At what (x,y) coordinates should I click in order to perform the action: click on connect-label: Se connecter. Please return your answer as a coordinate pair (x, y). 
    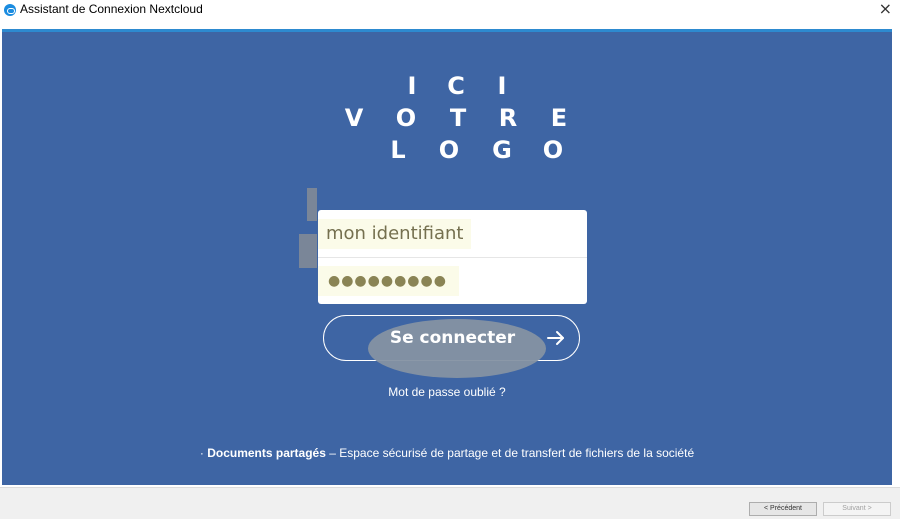
    Looking at the image, I should click on (452, 338).